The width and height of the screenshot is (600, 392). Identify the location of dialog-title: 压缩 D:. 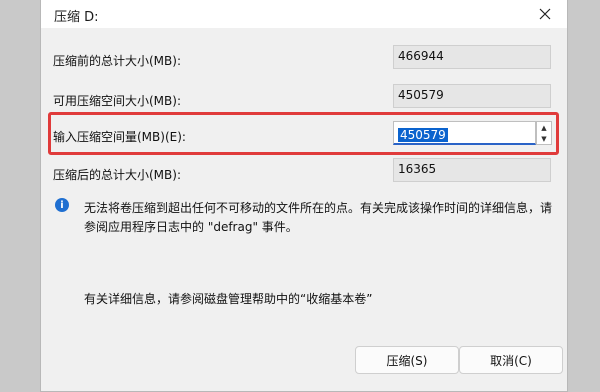
(76, 17).